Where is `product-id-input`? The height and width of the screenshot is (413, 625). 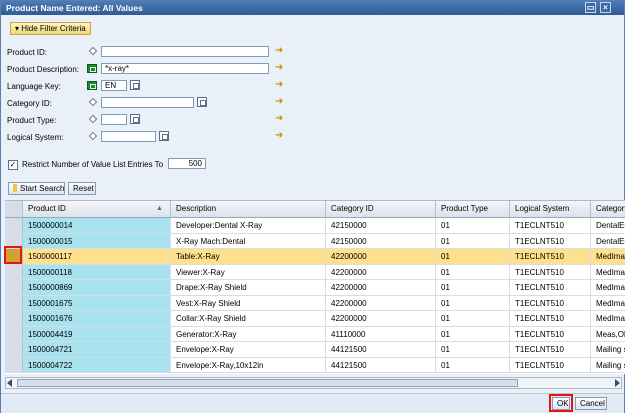
product-id-input is located at coordinates (185, 51).